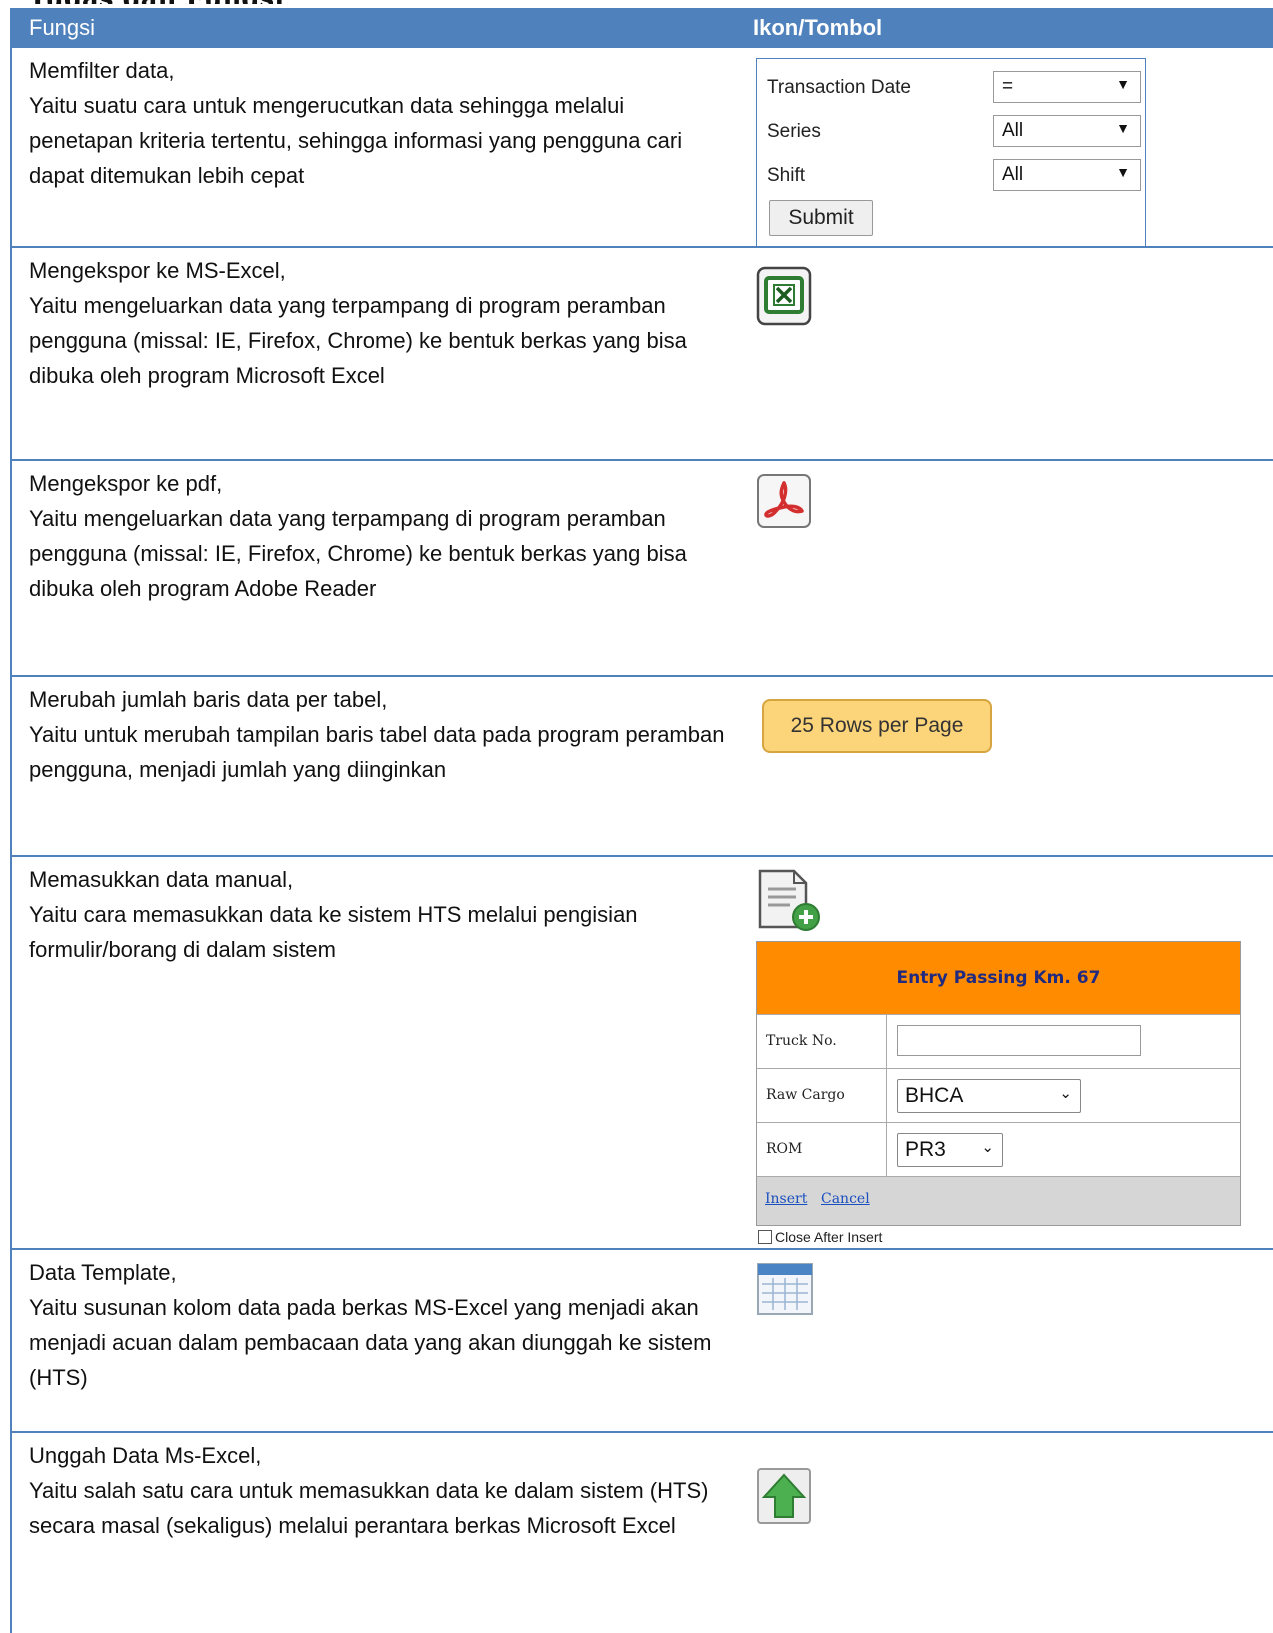 The width and height of the screenshot is (1273, 1633). What do you see at coordinates (62, 27) in the screenshot?
I see `header-fungsi: Fungsi` at bounding box center [62, 27].